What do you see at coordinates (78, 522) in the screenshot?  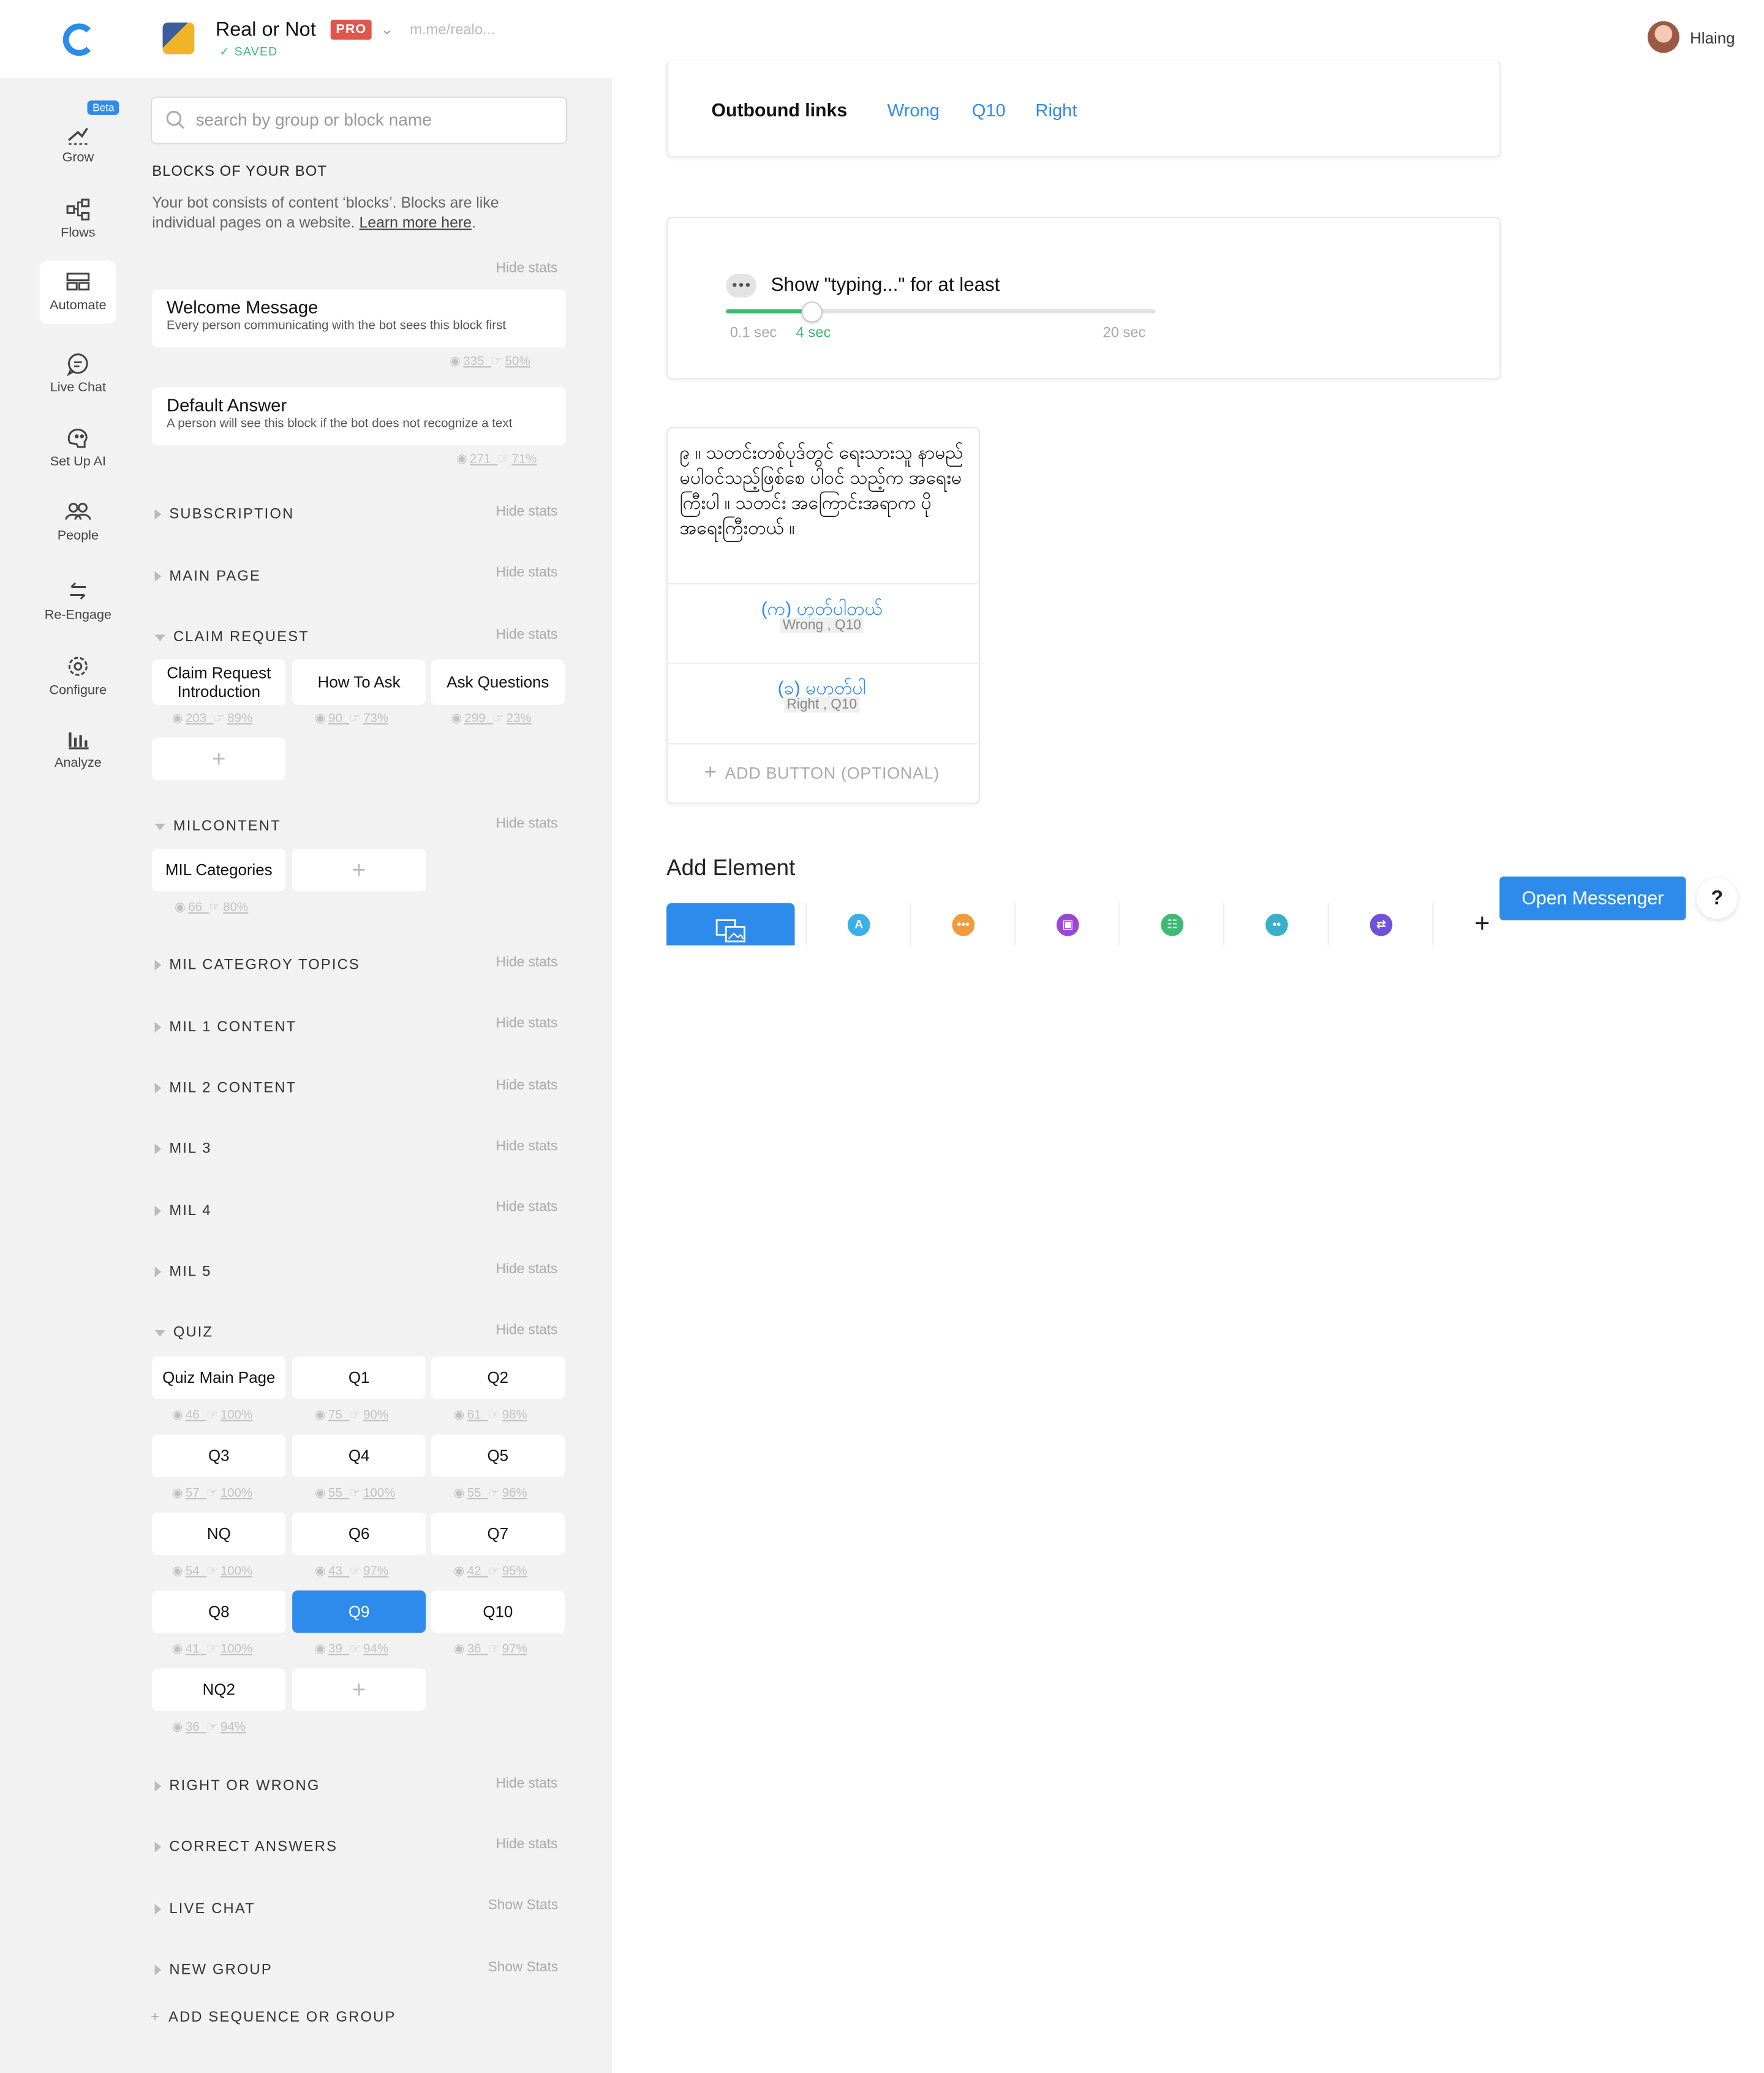 I see `nav-people: People` at bounding box center [78, 522].